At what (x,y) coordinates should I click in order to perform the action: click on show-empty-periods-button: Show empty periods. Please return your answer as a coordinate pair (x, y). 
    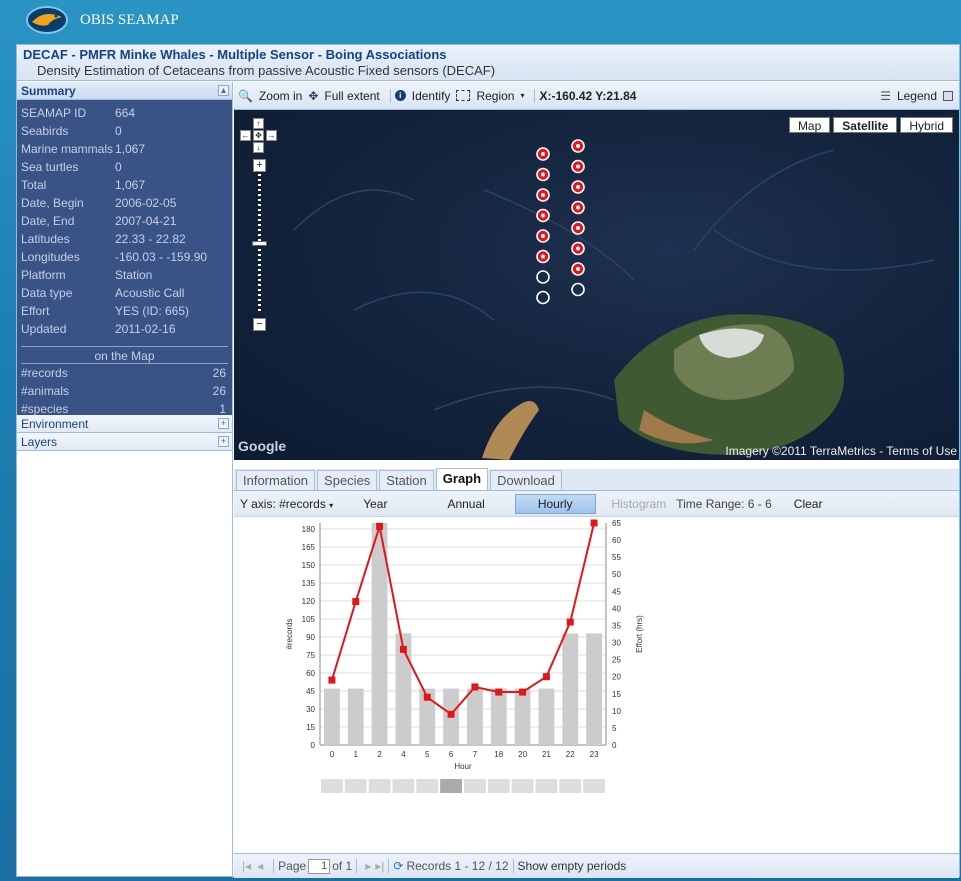
    Looking at the image, I should click on (572, 866).